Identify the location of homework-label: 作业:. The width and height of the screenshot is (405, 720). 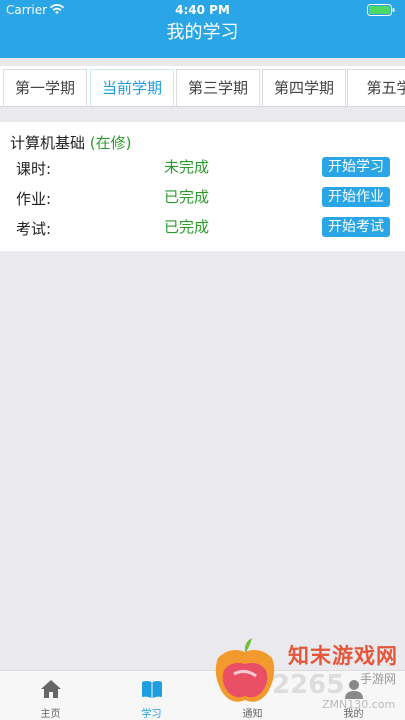
(34, 199).